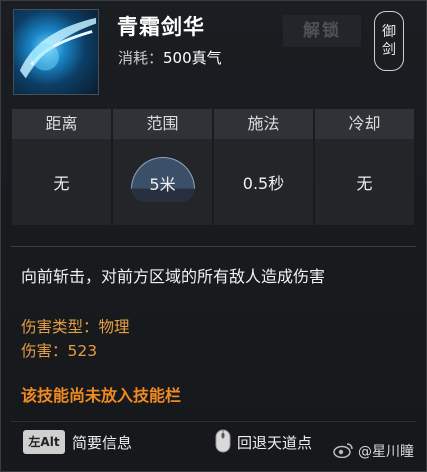  Describe the element at coordinates (364, 182) in the screenshot. I see `stat-value-cooldown: 无` at that location.